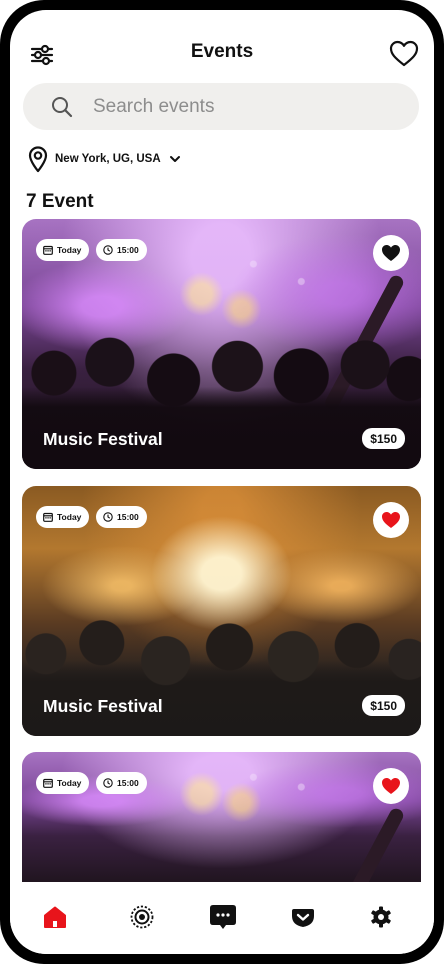  What do you see at coordinates (404, 54) in the screenshot?
I see `heart-outline-icon` at bounding box center [404, 54].